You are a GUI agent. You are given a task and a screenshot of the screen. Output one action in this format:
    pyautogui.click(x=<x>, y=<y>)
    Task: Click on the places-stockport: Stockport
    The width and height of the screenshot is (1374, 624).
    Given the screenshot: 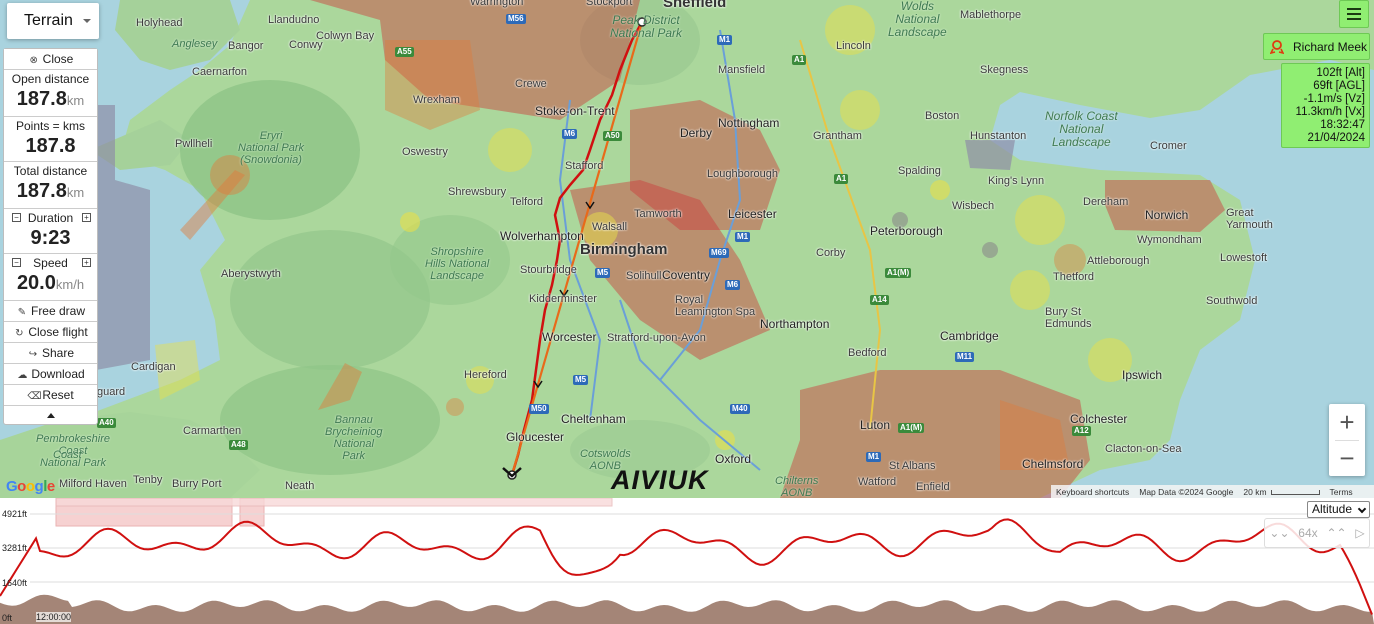 What is the action you would take?
    pyautogui.click(x=609, y=4)
    